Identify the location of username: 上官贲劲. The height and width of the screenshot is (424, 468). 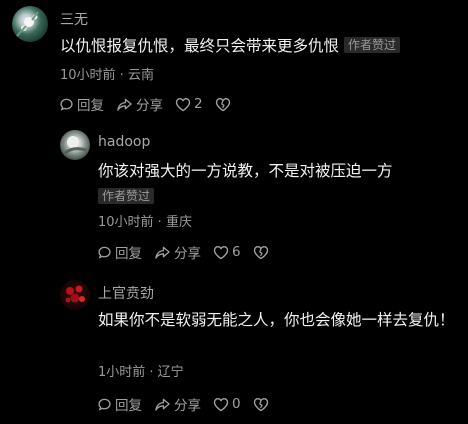
(126, 293).